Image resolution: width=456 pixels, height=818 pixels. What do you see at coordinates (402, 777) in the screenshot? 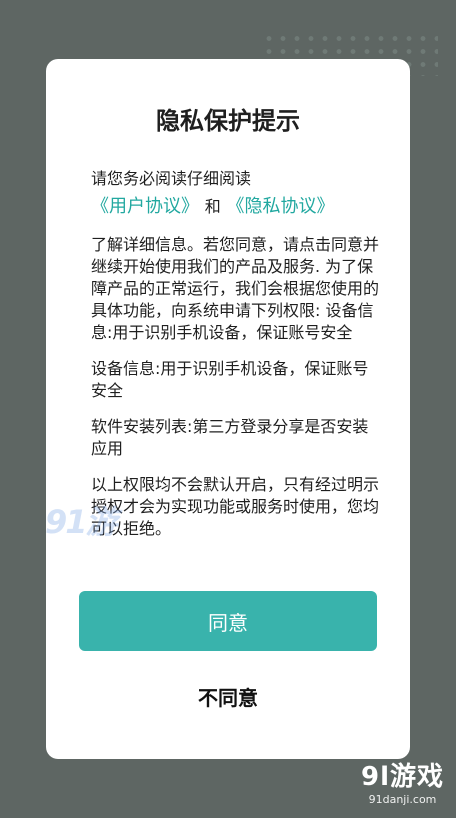
I see `corner-logo-text: 9l游戏` at bounding box center [402, 777].